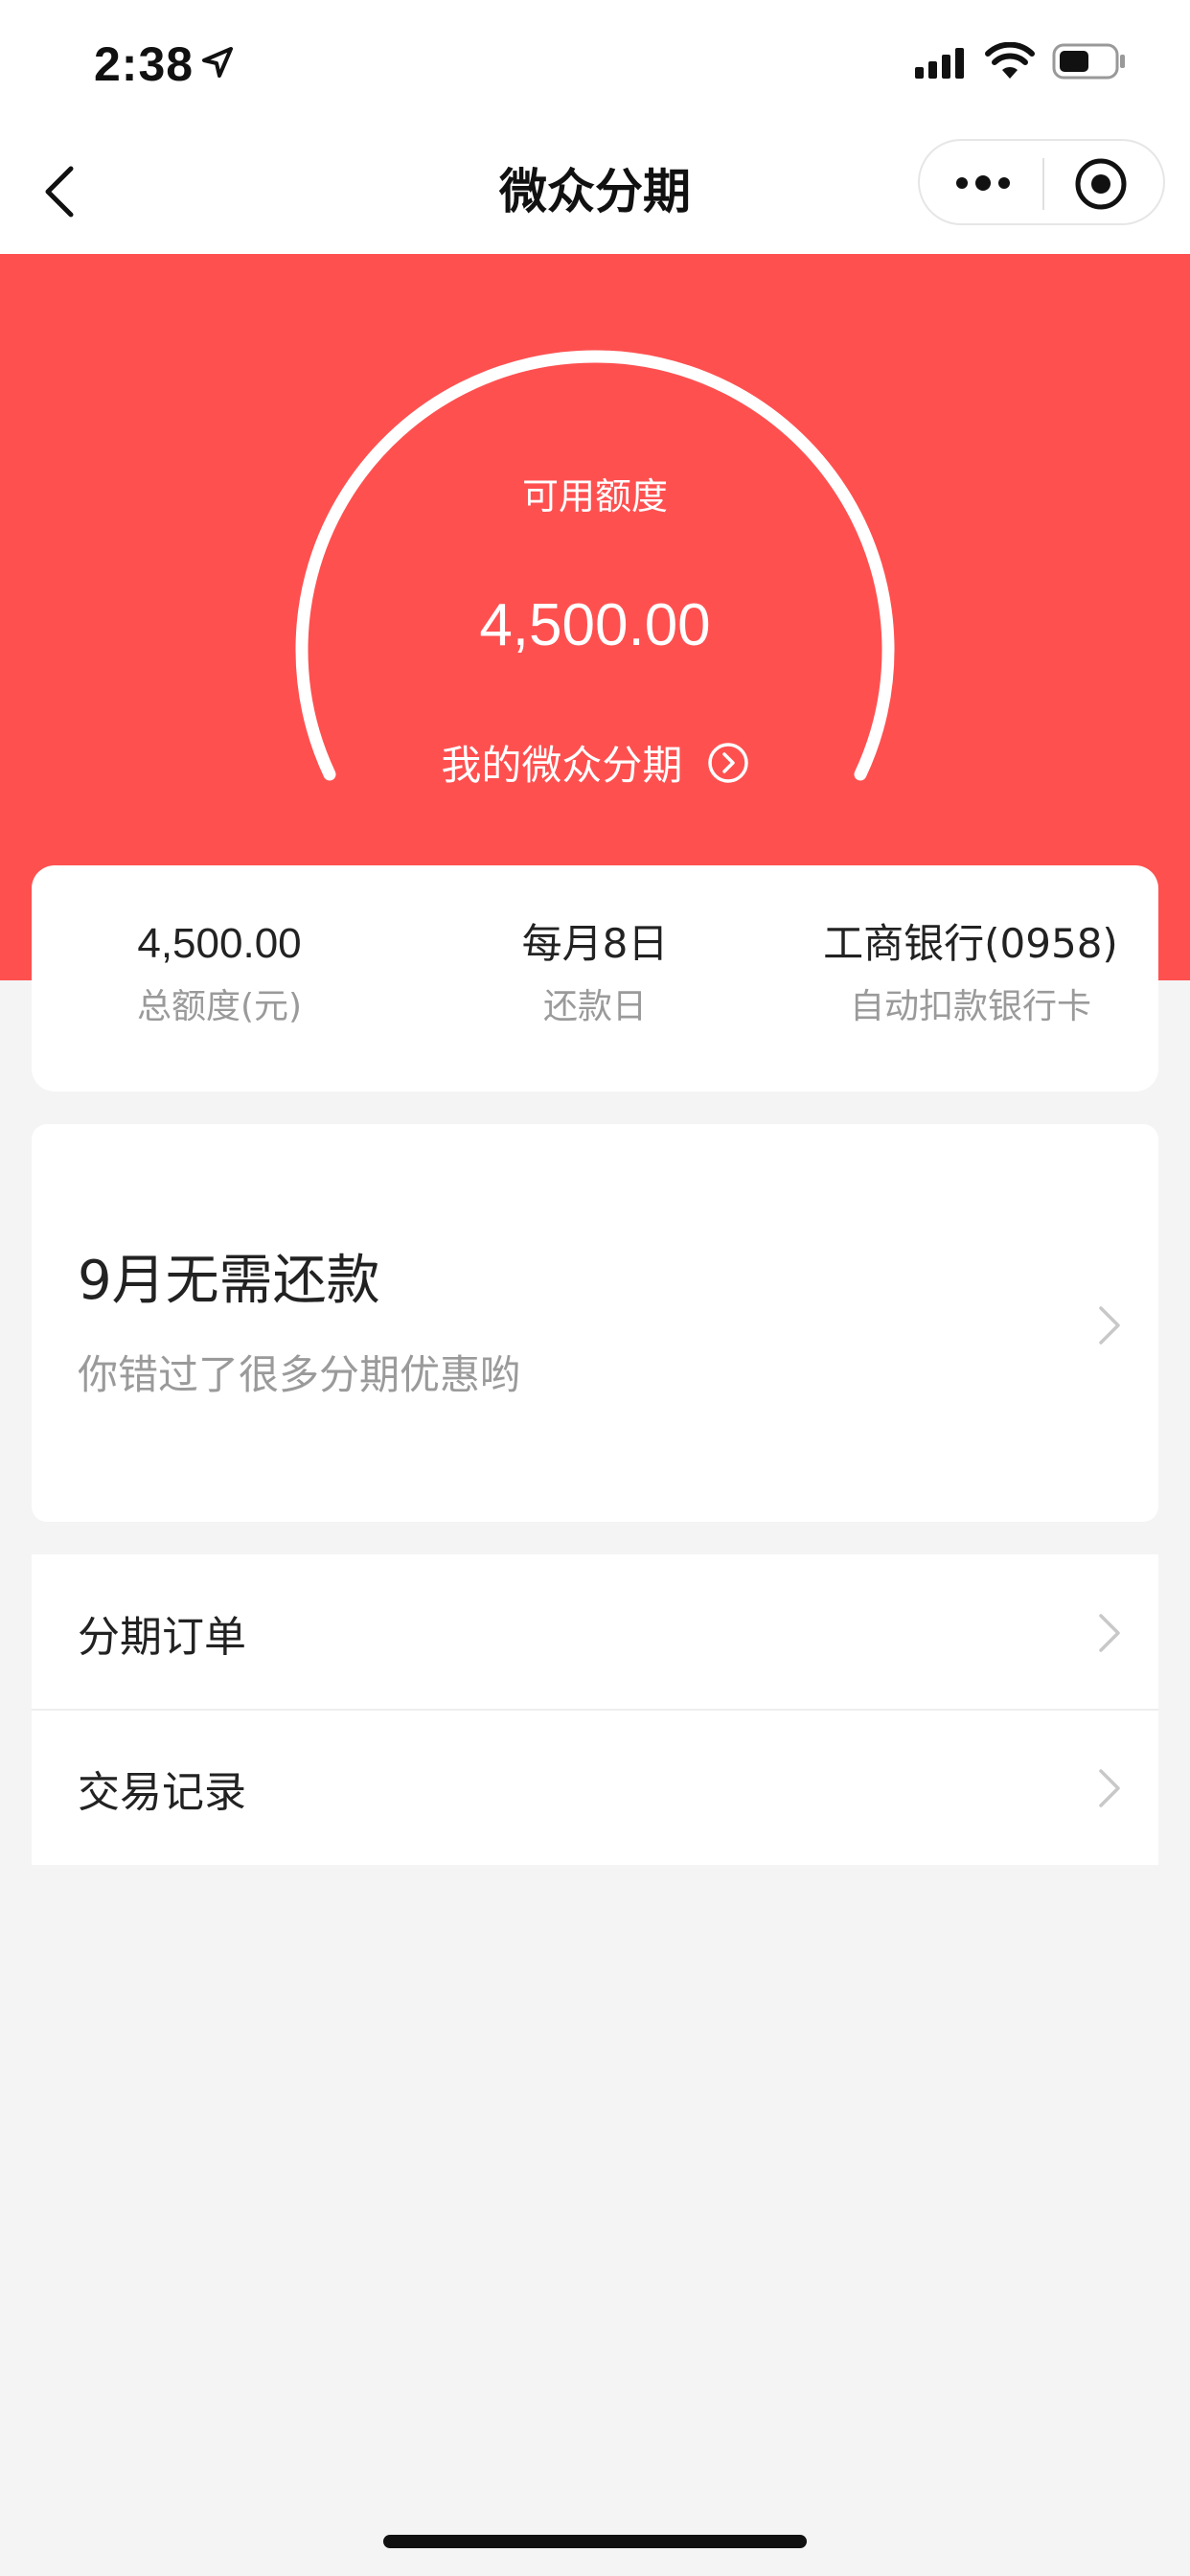 This screenshot has height=2576, width=1190. Describe the element at coordinates (940, 63) in the screenshot. I see `signal-icon` at that location.